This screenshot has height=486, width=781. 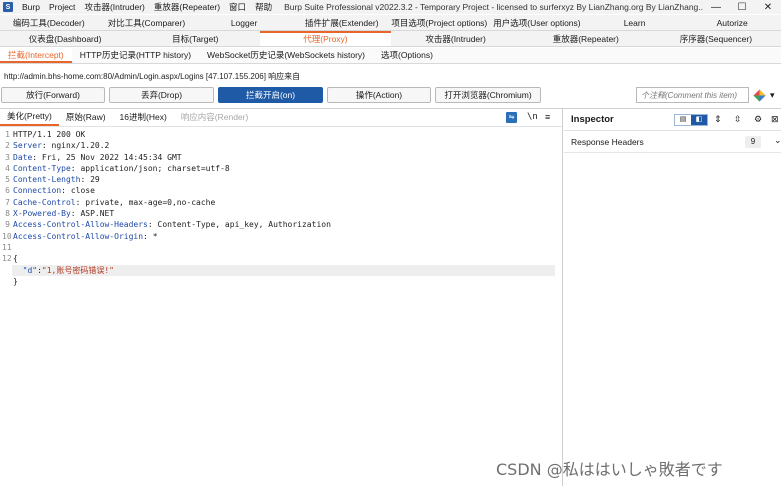 I want to click on count-badge: 9, so click(x=753, y=142).